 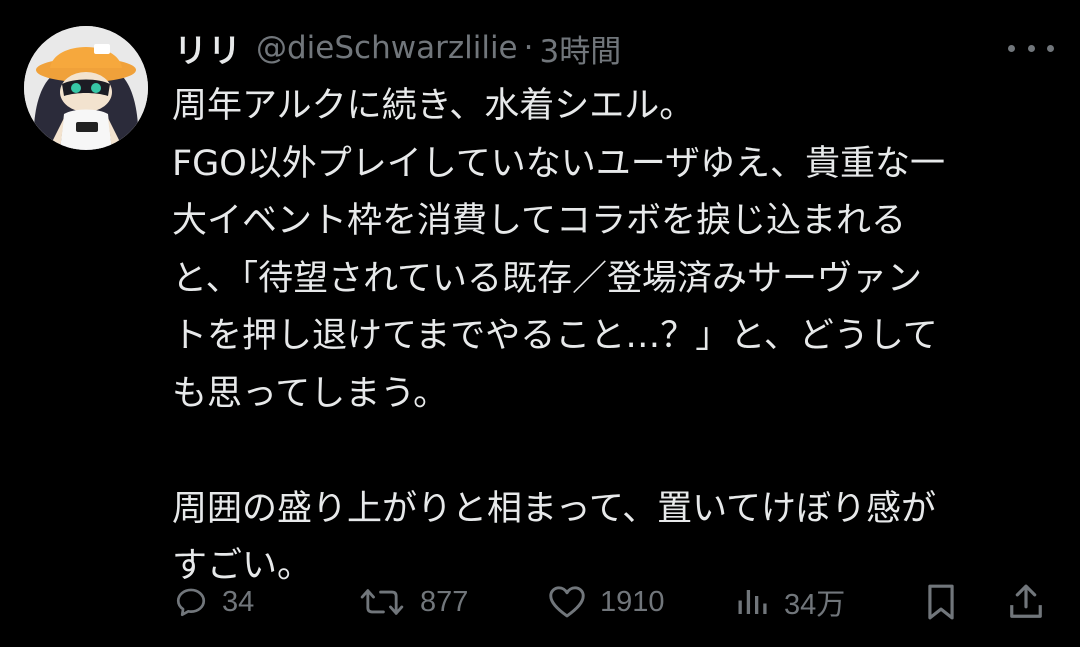 I want to click on avatar-illustration, so click(x=86, y=88).